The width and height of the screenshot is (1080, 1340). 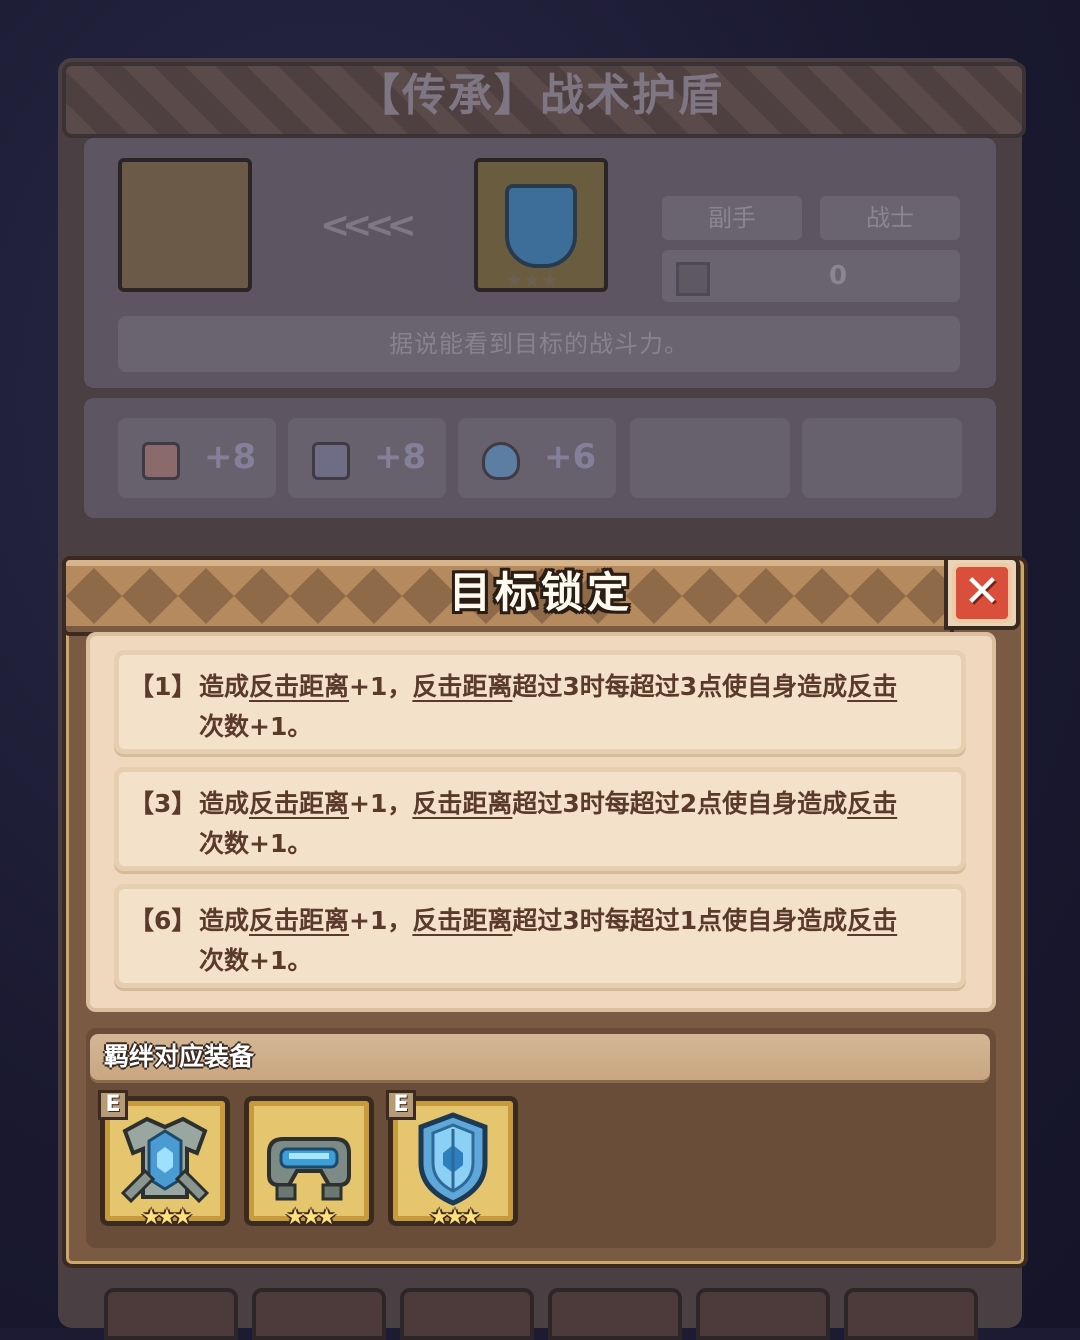 What do you see at coordinates (501, 461) in the screenshot?
I see `drop-icon` at bounding box center [501, 461].